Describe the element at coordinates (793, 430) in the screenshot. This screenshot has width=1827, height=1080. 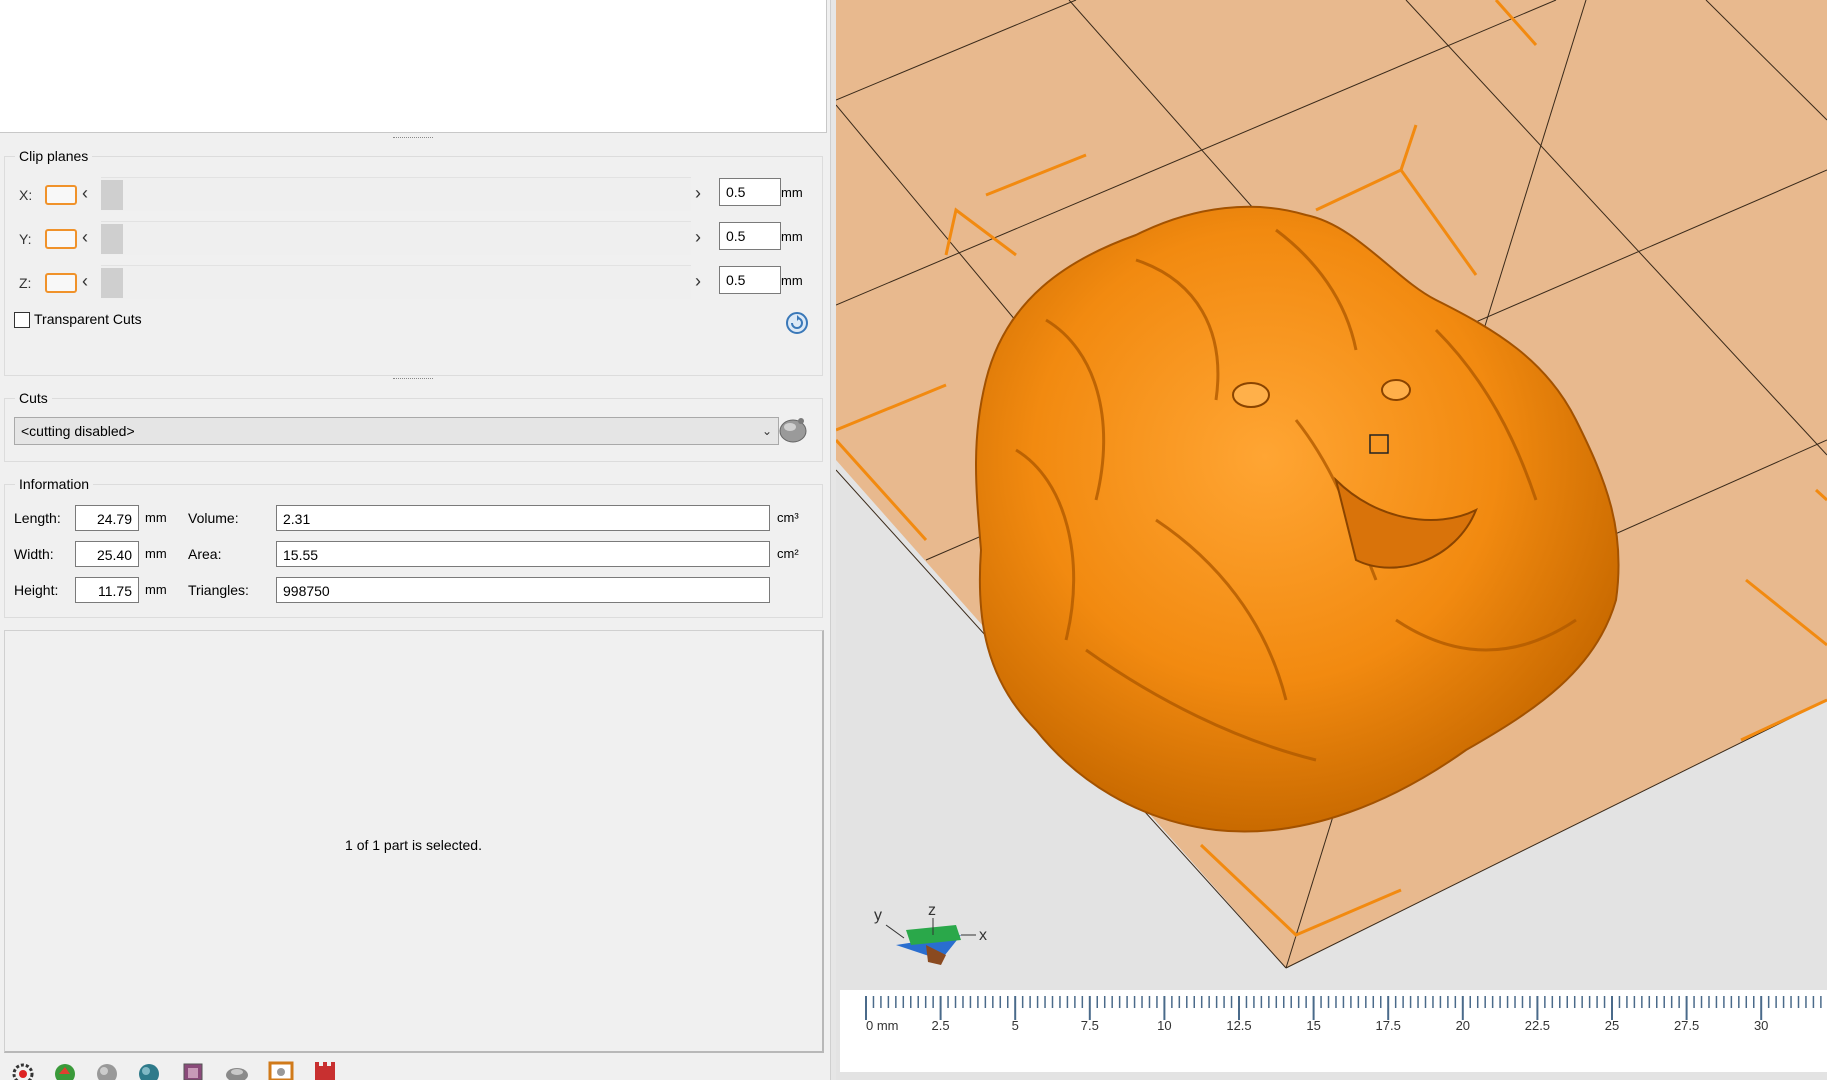
I see `cut-tool-icon` at that location.